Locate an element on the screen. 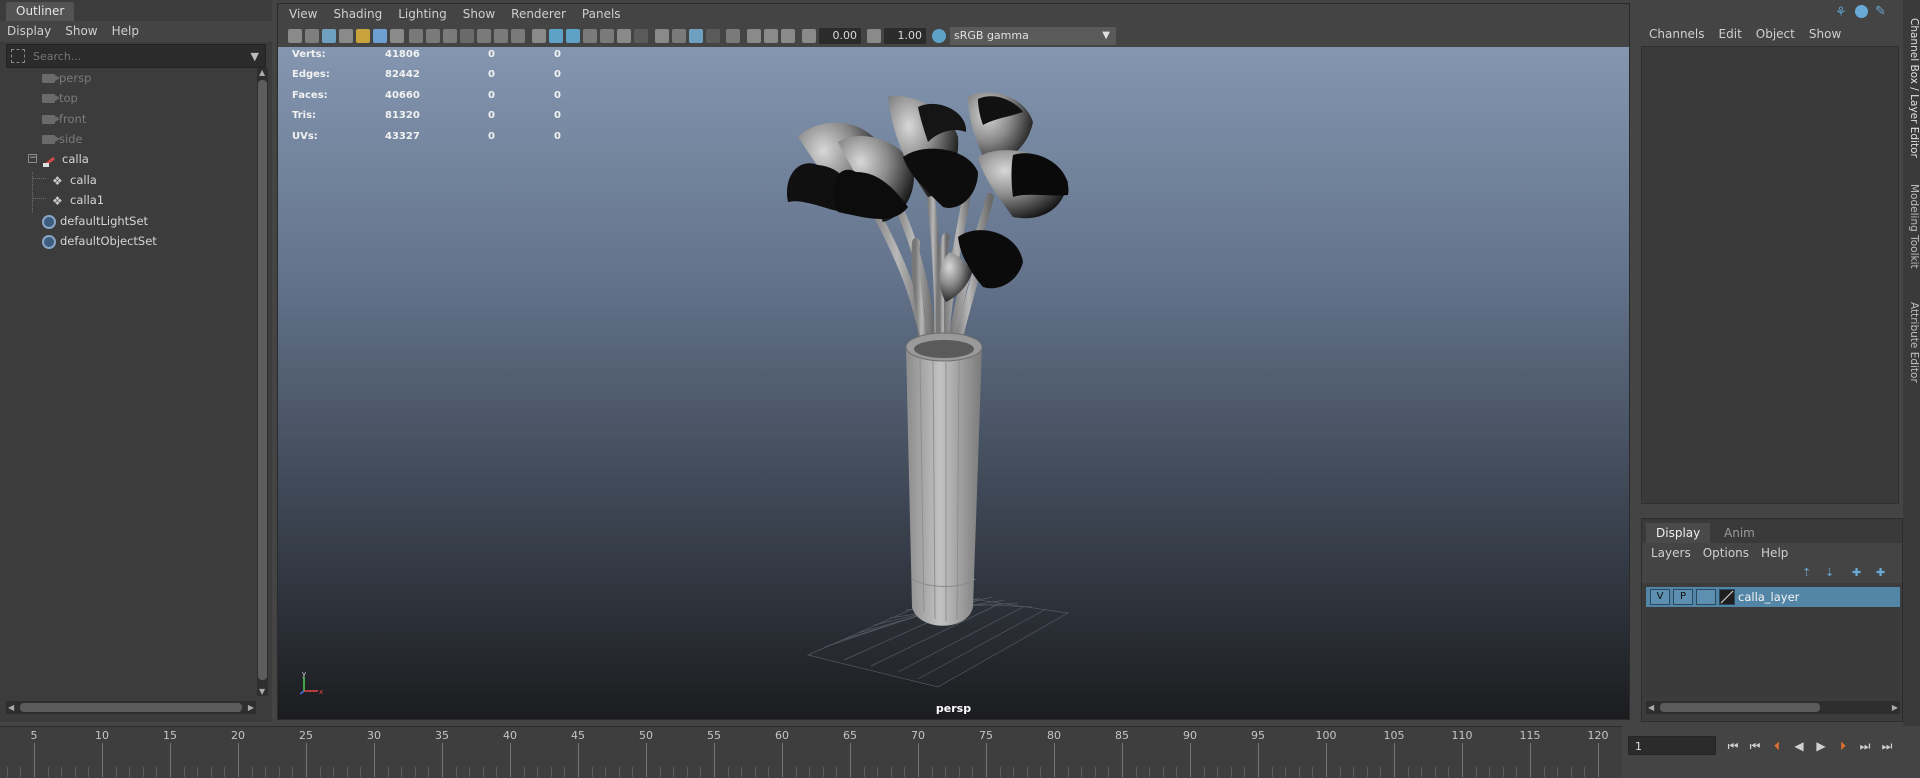 This screenshot has height=778, width=1920. move-layer-up-icon: ⇡ is located at coordinates (1806, 572).